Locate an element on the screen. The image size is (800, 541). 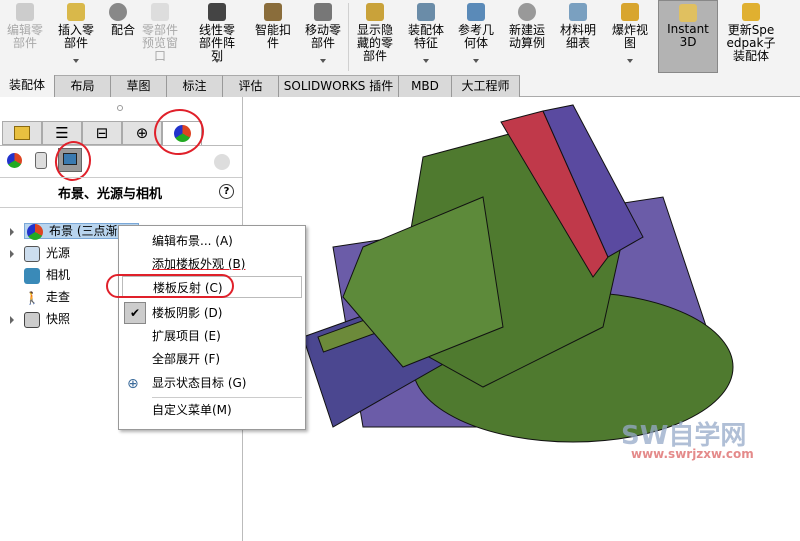
tab-engineer: 大工程师 is located at coordinates (486, 86).